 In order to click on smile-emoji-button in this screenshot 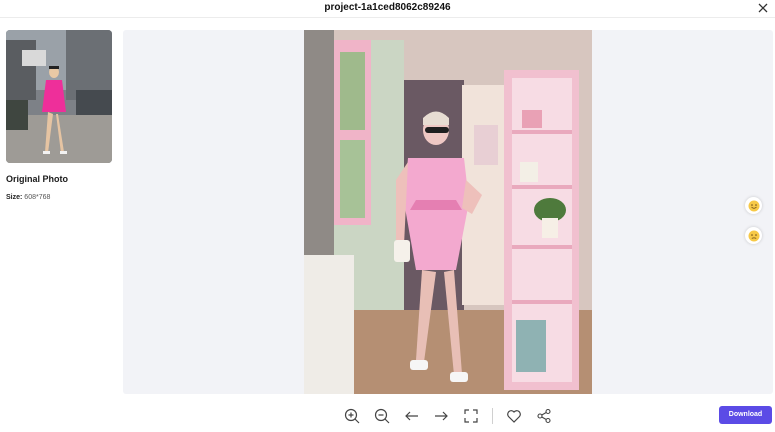, I will do `click(753, 205)`.